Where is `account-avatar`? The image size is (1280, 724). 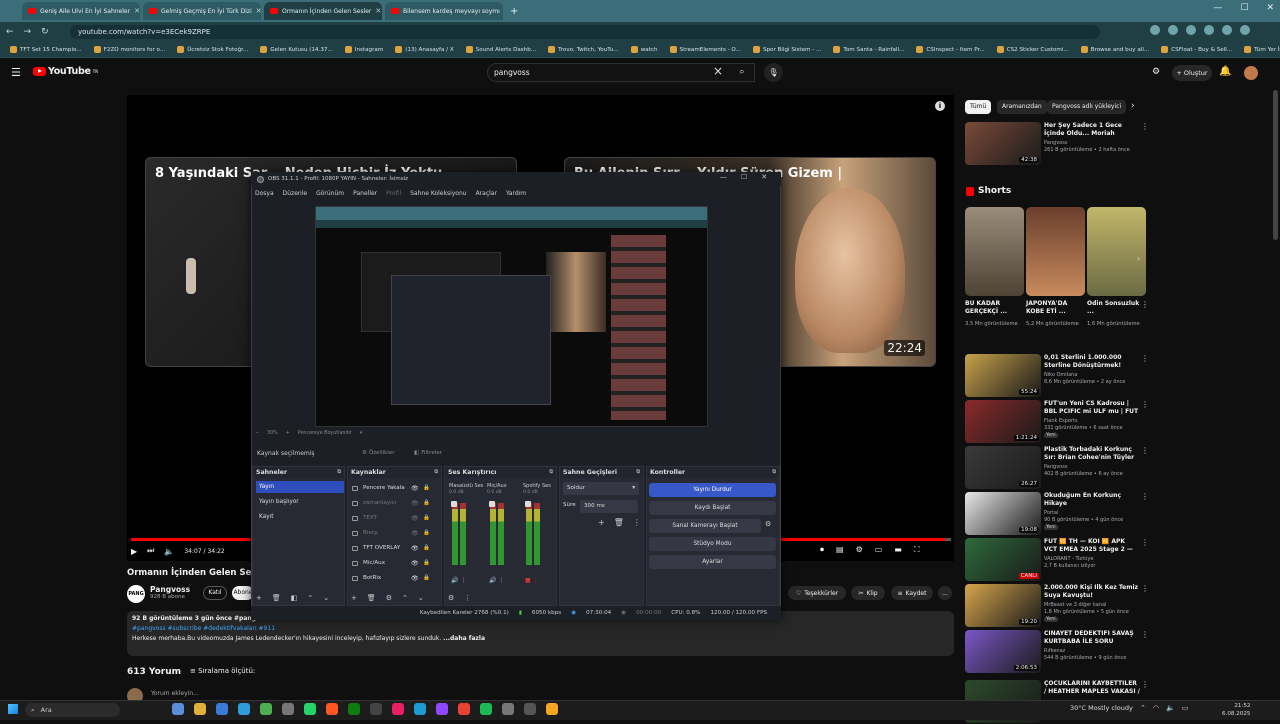
account-avatar is located at coordinates (1251, 73).